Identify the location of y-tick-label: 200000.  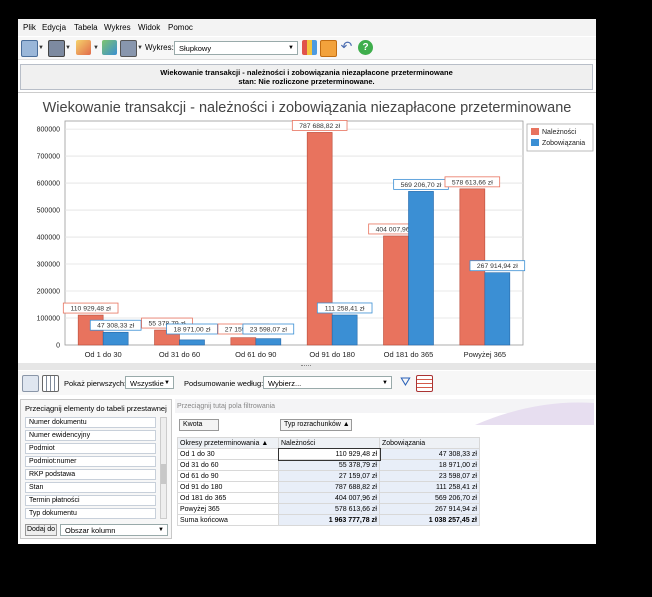
(48, 292).